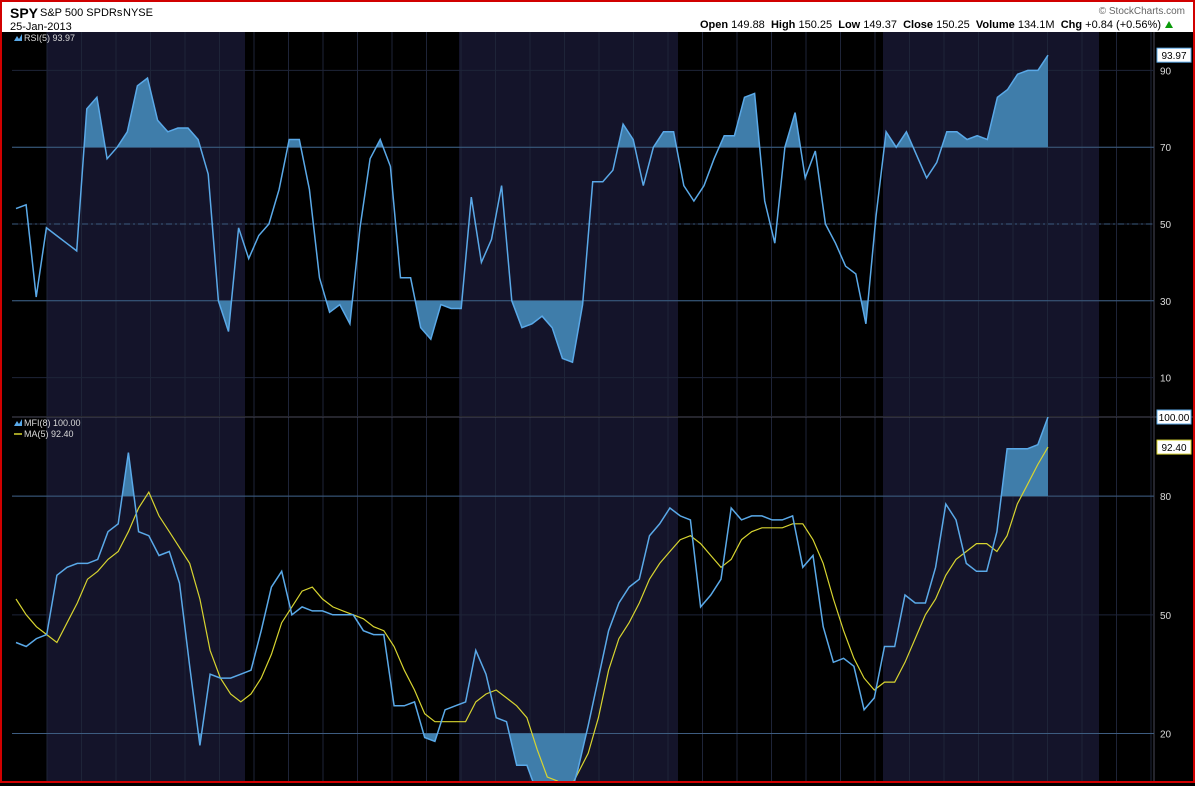 The width and height of the screenshot is (1195, 786). I want to click on ticker-symbol: SPY, so click(24, 13).